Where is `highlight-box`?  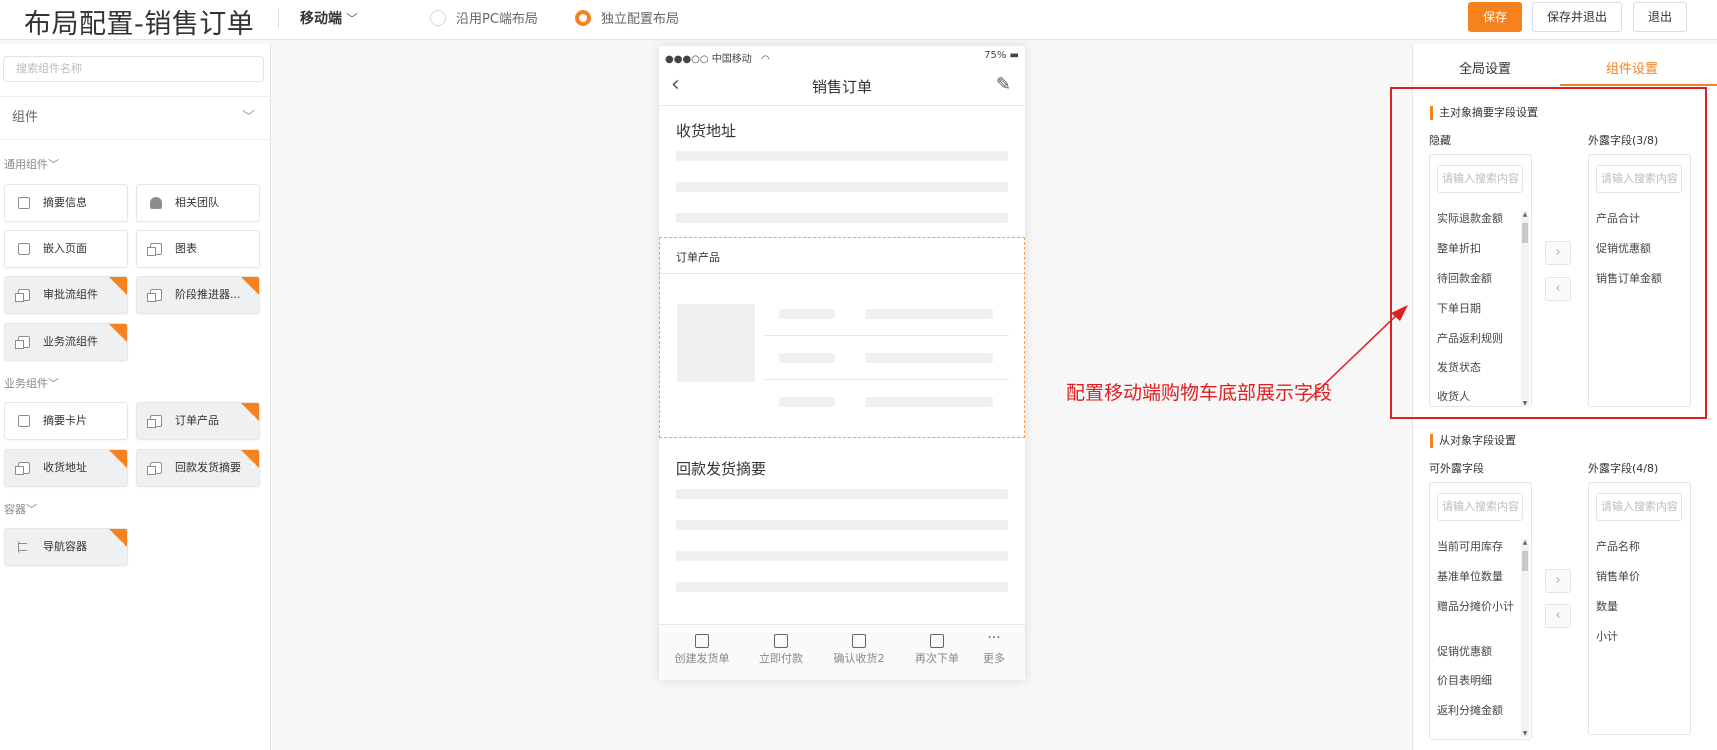 highlight-box is located at coordinates (1548, 253).